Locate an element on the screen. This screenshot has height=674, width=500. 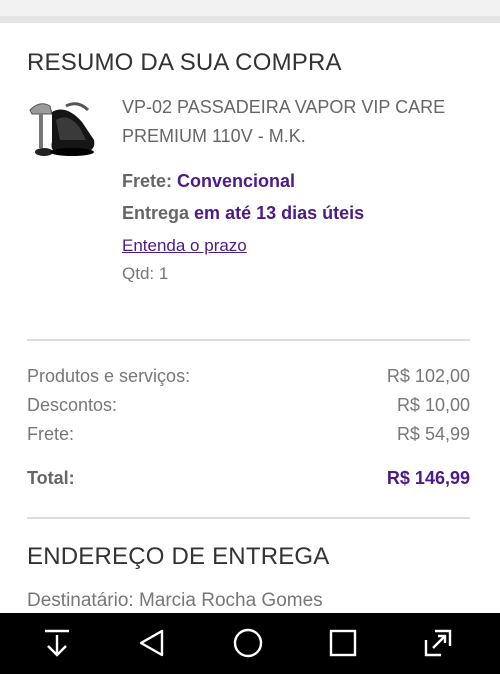
shipping-line: Frete: Convencional is located at coordinates (208, 181).